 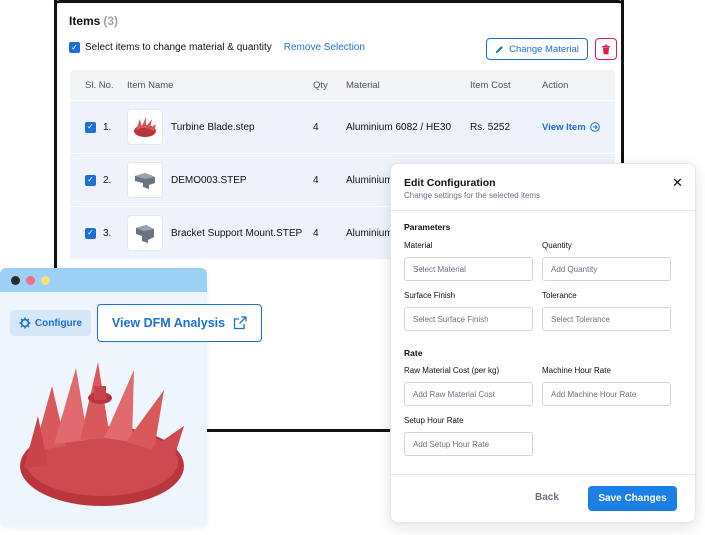 What do you see at coordinates (468, 269) in the screenshot?
I see `material-select` at bounding box center [468, 269].